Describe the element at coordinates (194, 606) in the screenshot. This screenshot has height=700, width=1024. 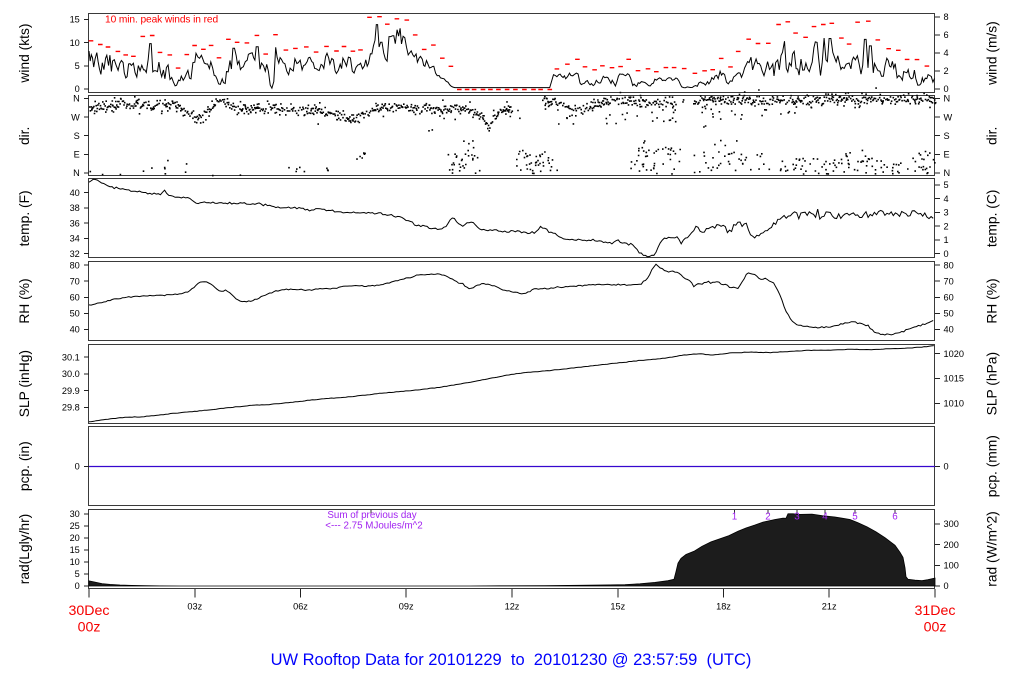
I see `svg-text: 03z` at that location.